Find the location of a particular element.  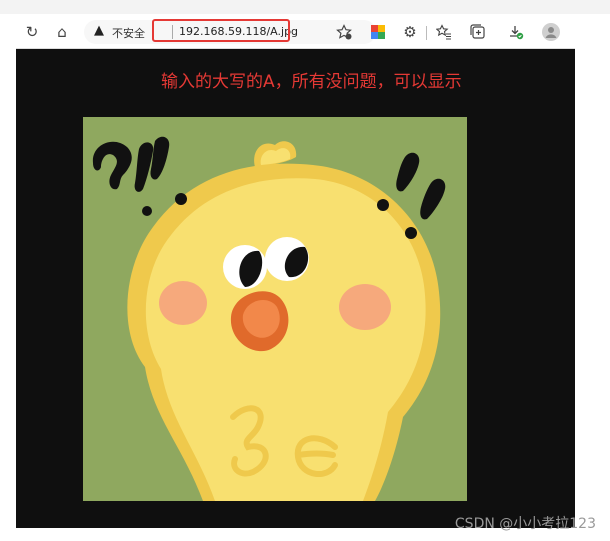

favorites-icon is located at coordinates (444, 32).